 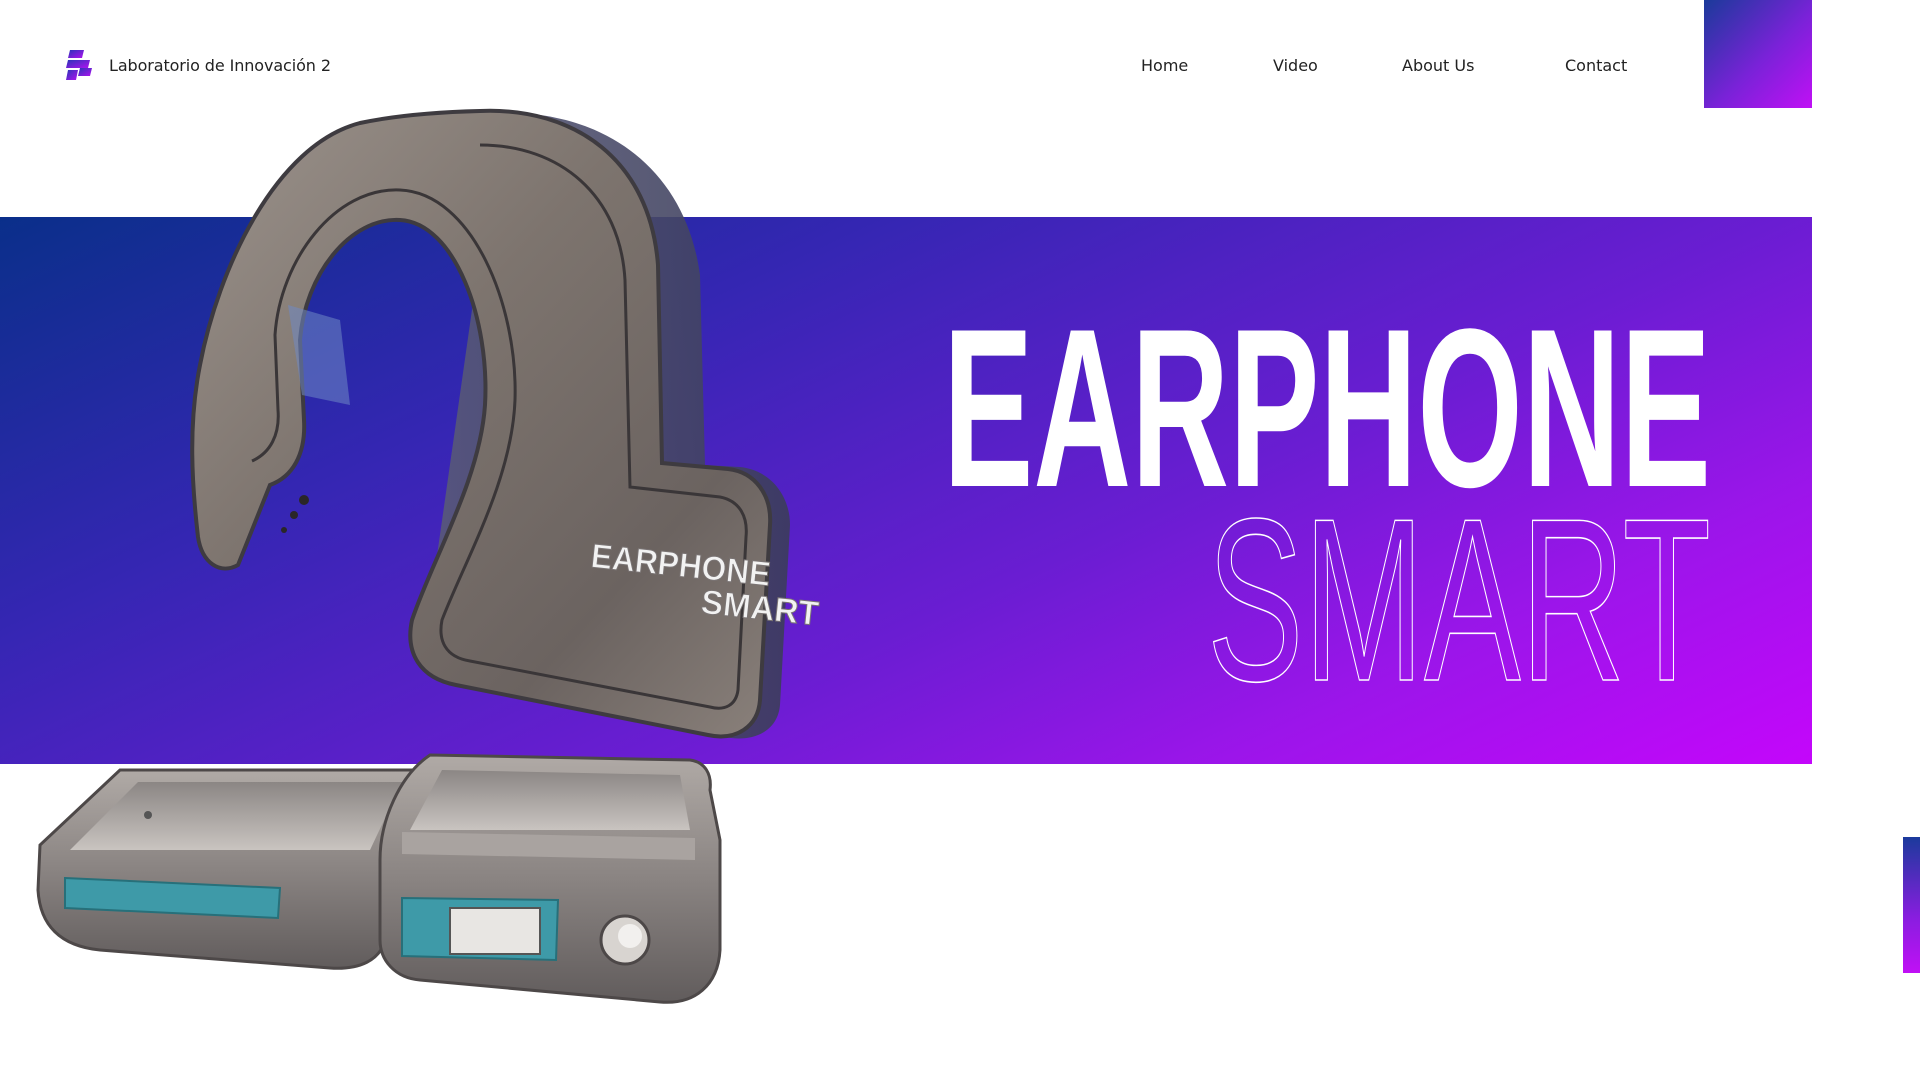 What do you see at coordinates (1459, 600) in the screenshot?
I see `hero-title-line2: SMART` at bounding box center [1459, 600].